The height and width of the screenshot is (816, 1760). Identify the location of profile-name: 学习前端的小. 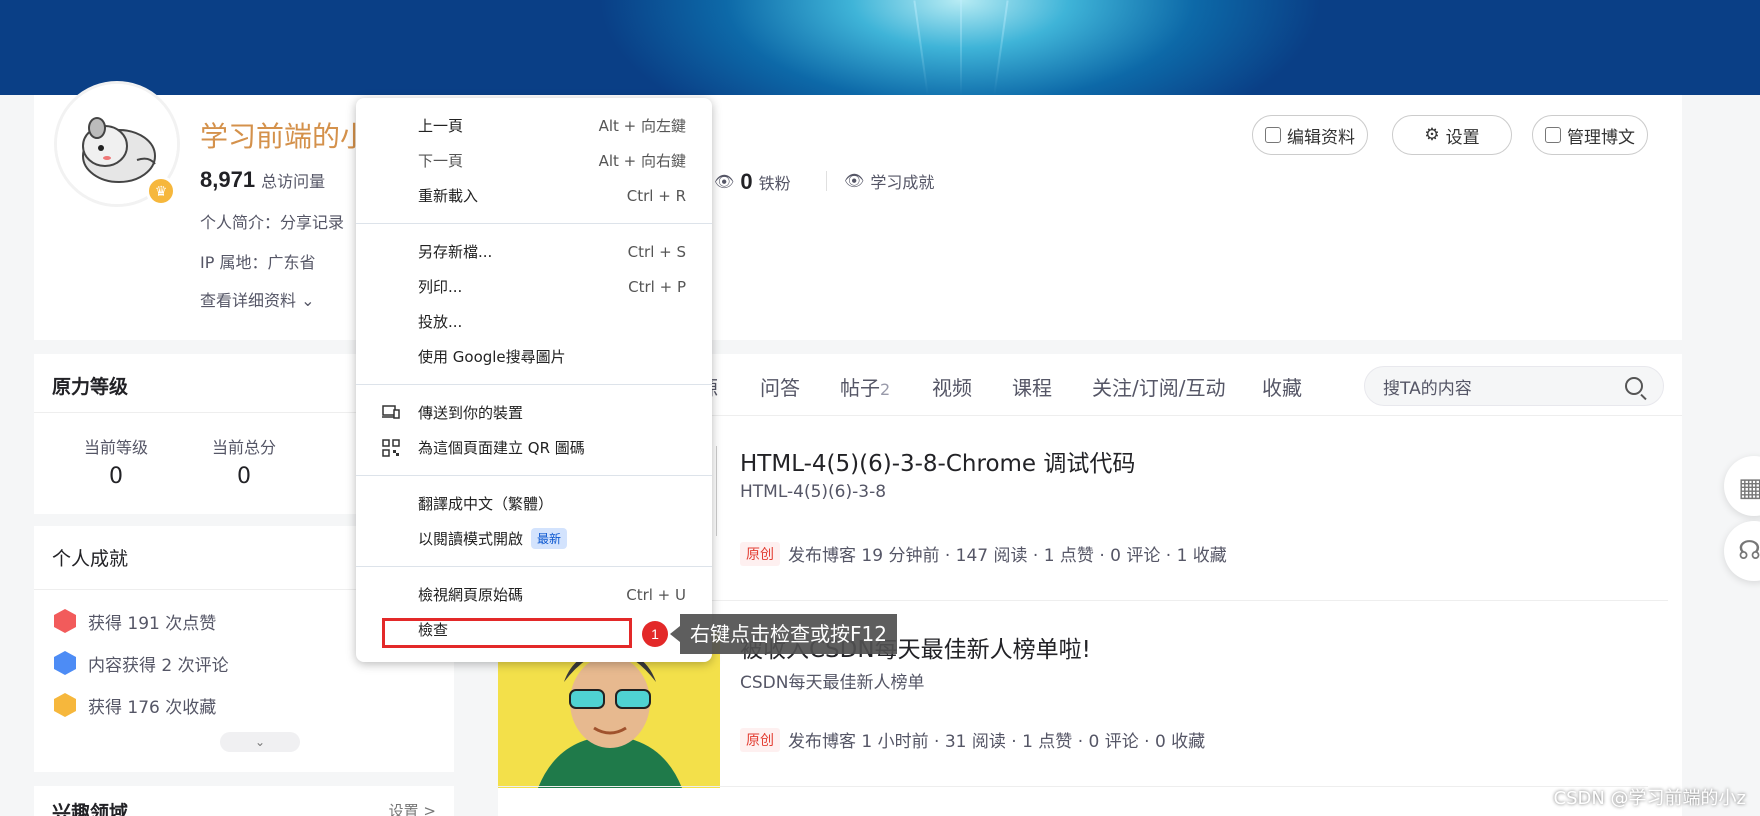
(284, 135).